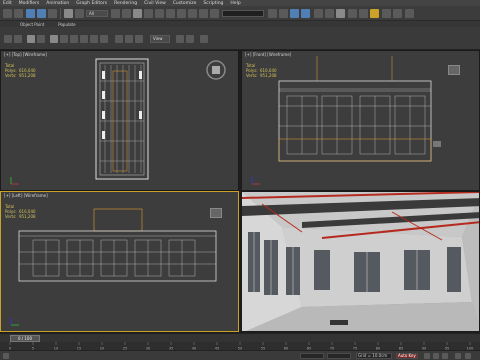 The height and width of the screenshot is (360, 480). I want to click on menu-scripting: Scripting, so click(213, 3).